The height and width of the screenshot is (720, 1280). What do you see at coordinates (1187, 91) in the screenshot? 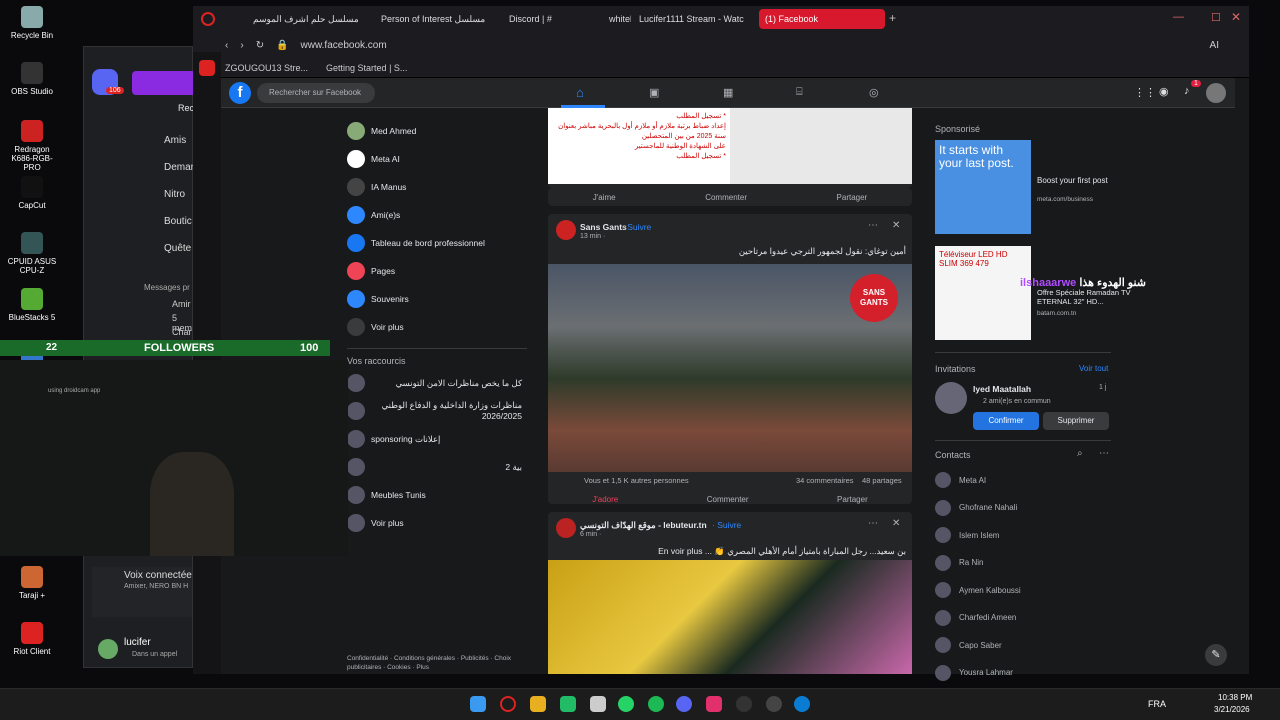
I see `notifications-icon: ♪` at bounding box center [1187, 91].